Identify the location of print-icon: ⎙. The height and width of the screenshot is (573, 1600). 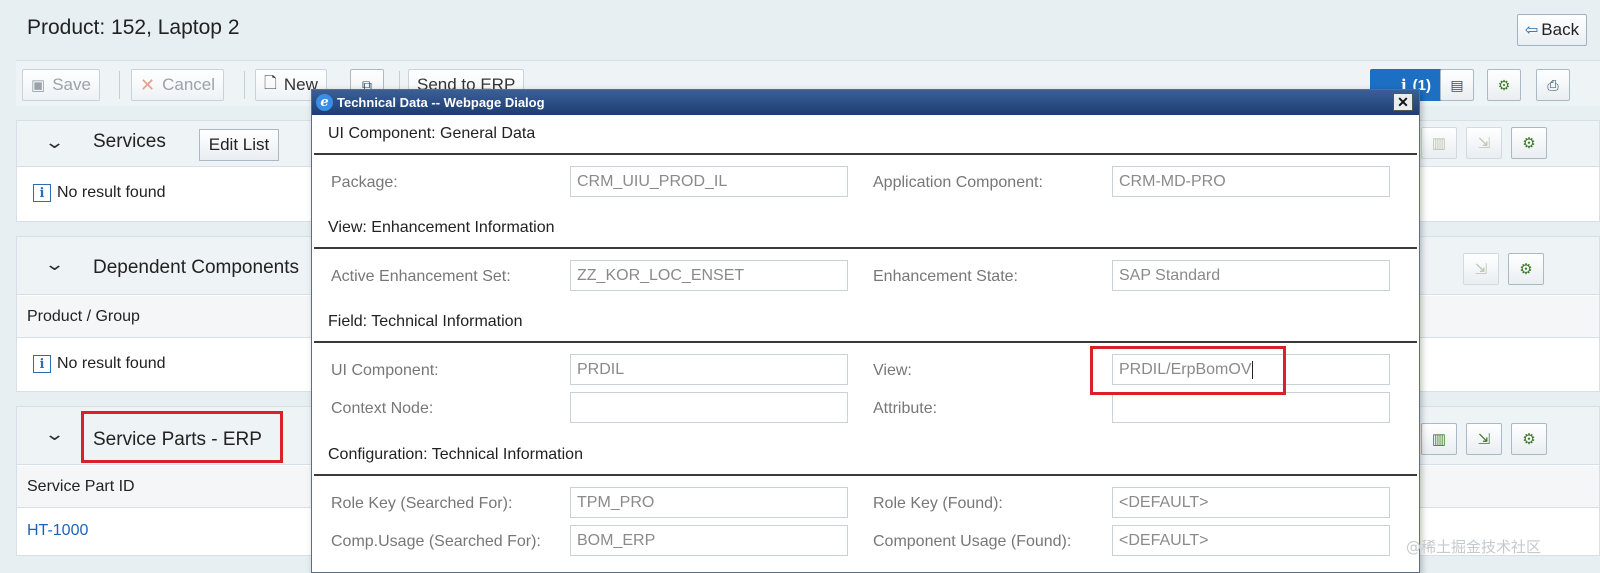
(1553, 84).